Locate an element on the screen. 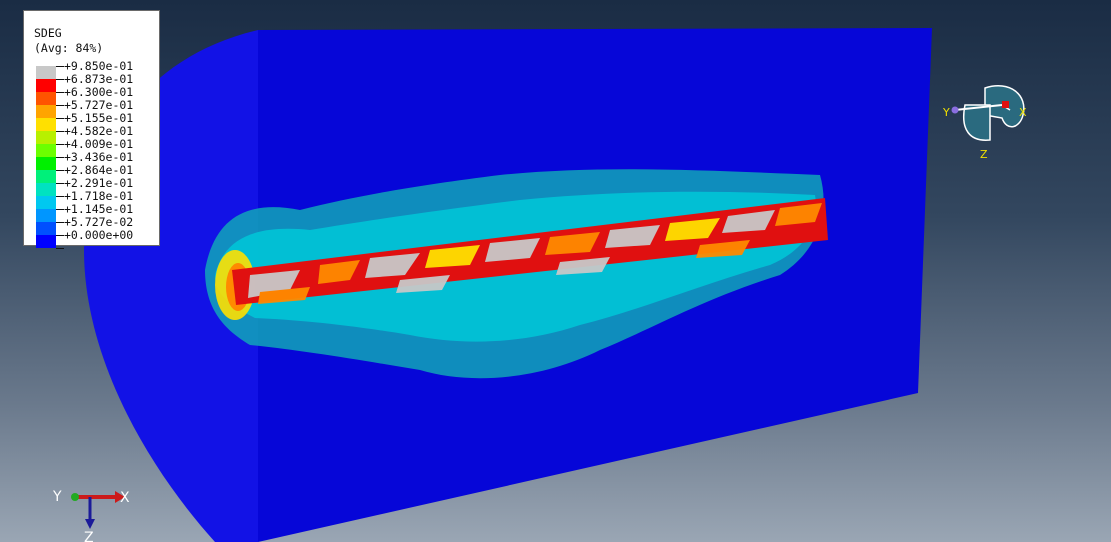  triad-y-label: Y is located at coordinates (57, 497).